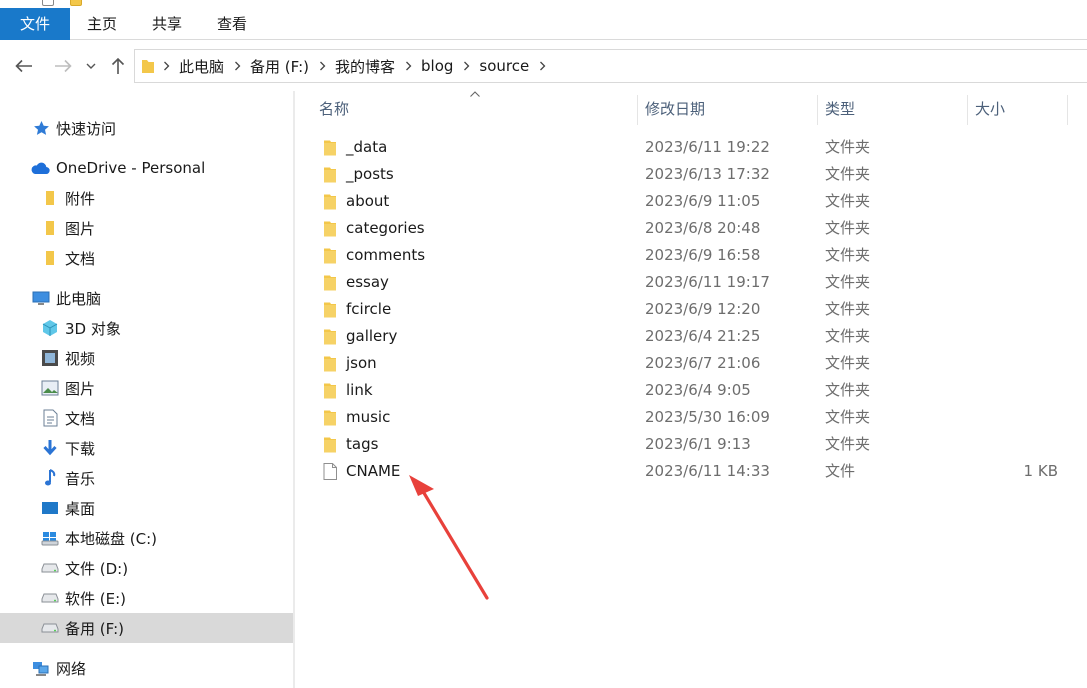 The image size is (1087, 688). I want to click on file-name: comments, so click(386, 255).